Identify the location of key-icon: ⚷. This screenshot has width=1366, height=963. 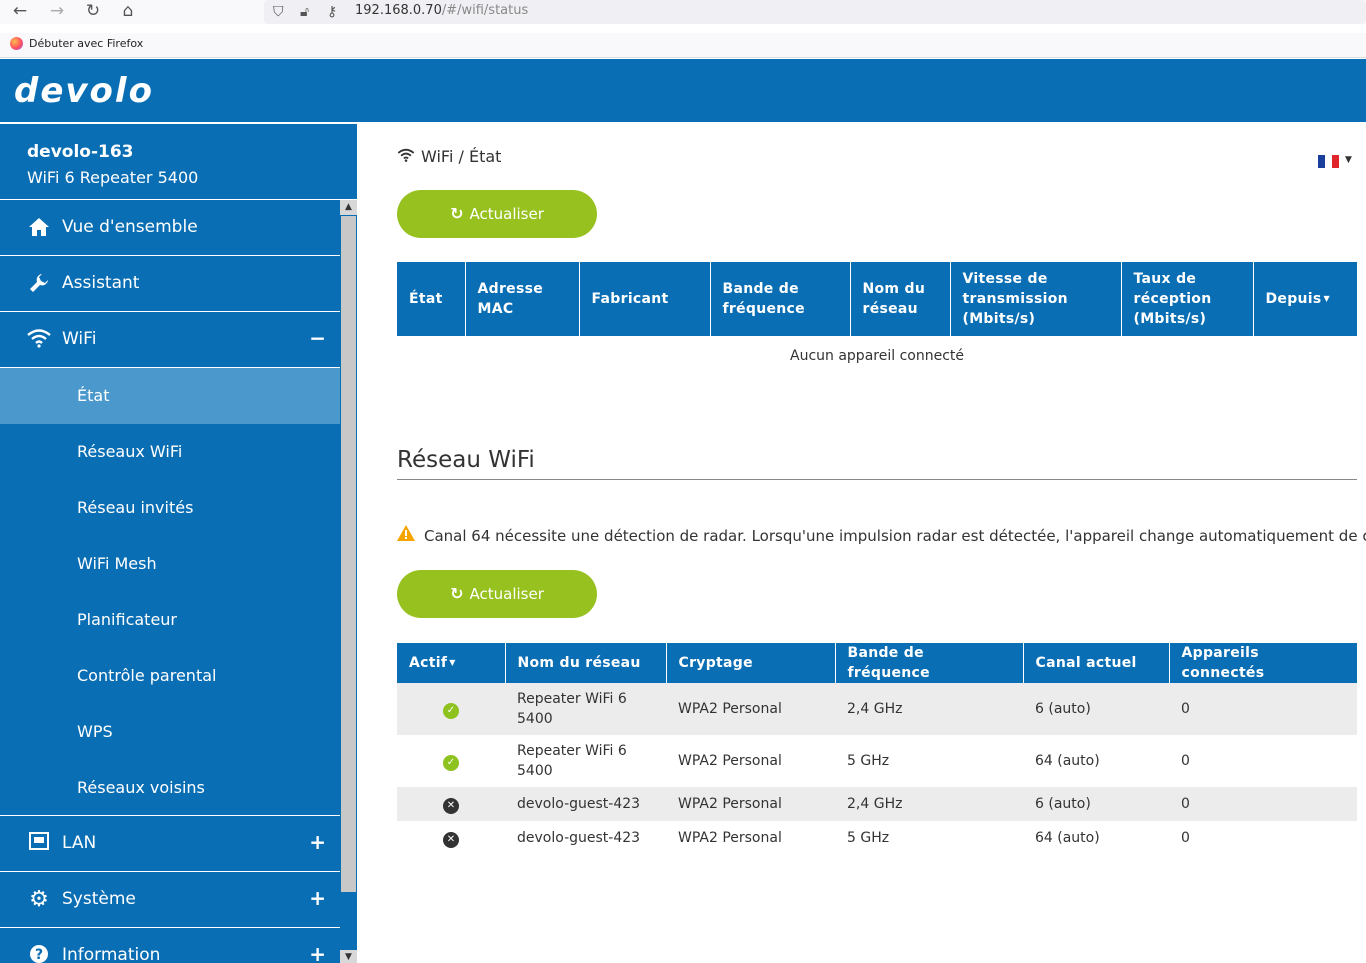
(332, 12).